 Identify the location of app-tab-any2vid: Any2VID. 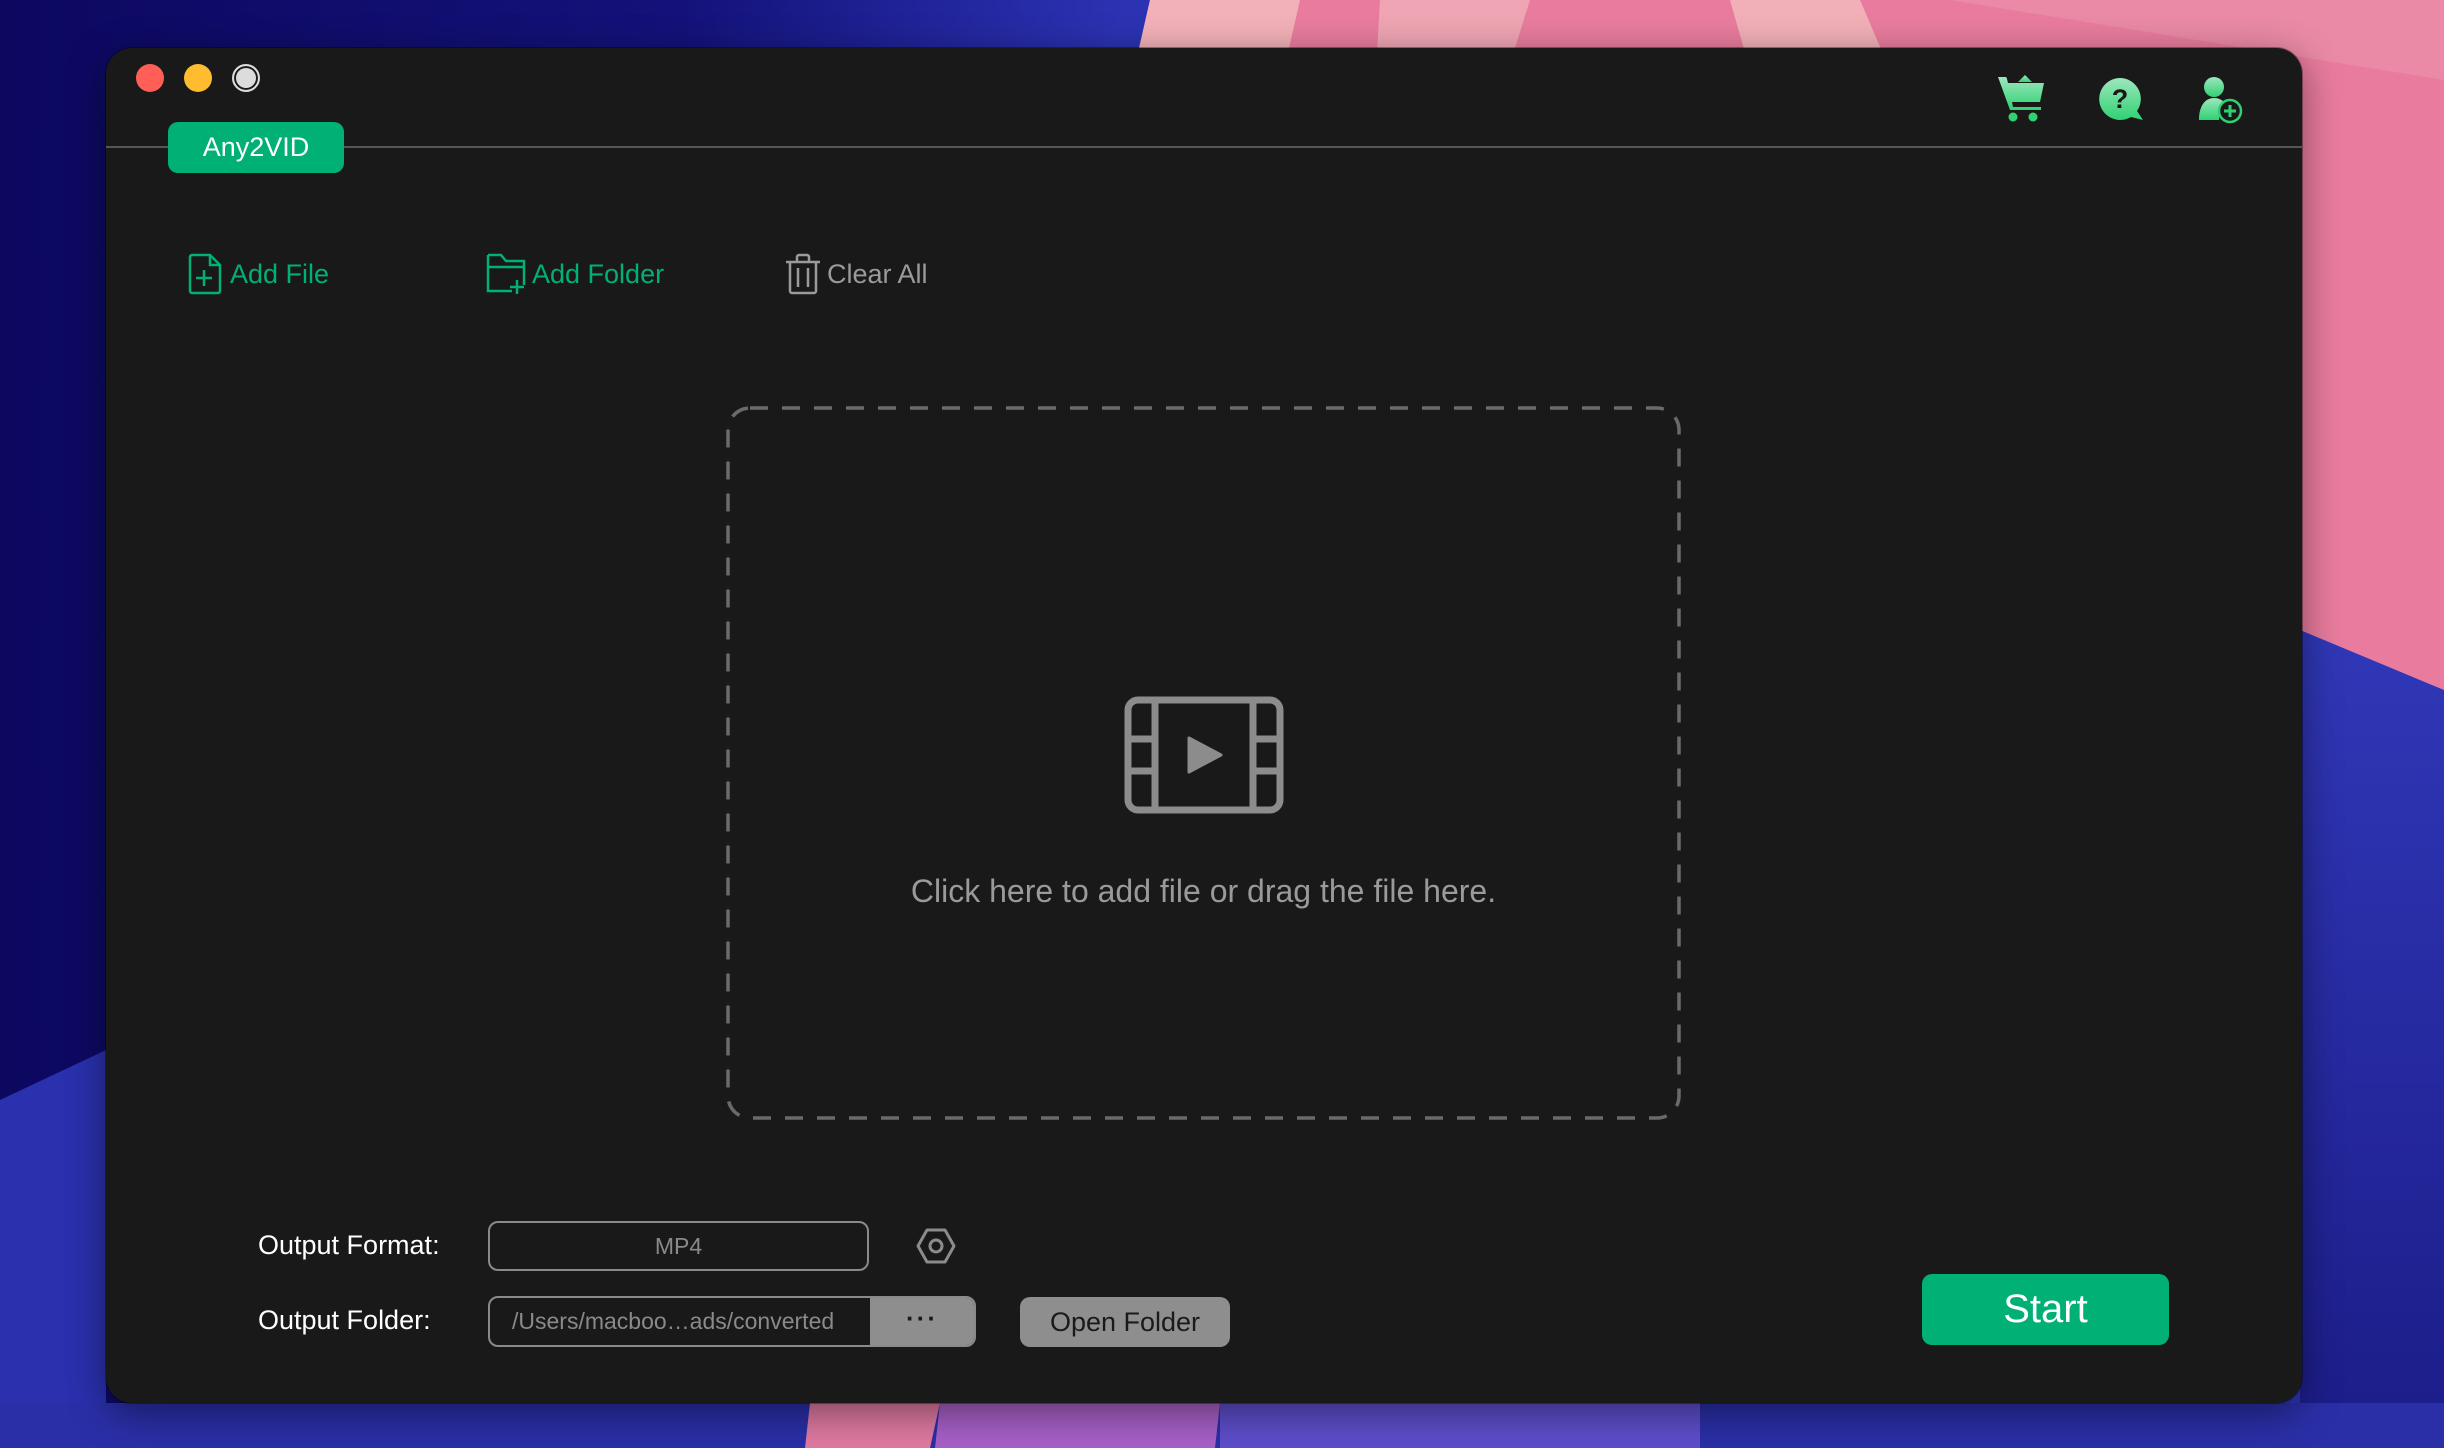
(256, 147).